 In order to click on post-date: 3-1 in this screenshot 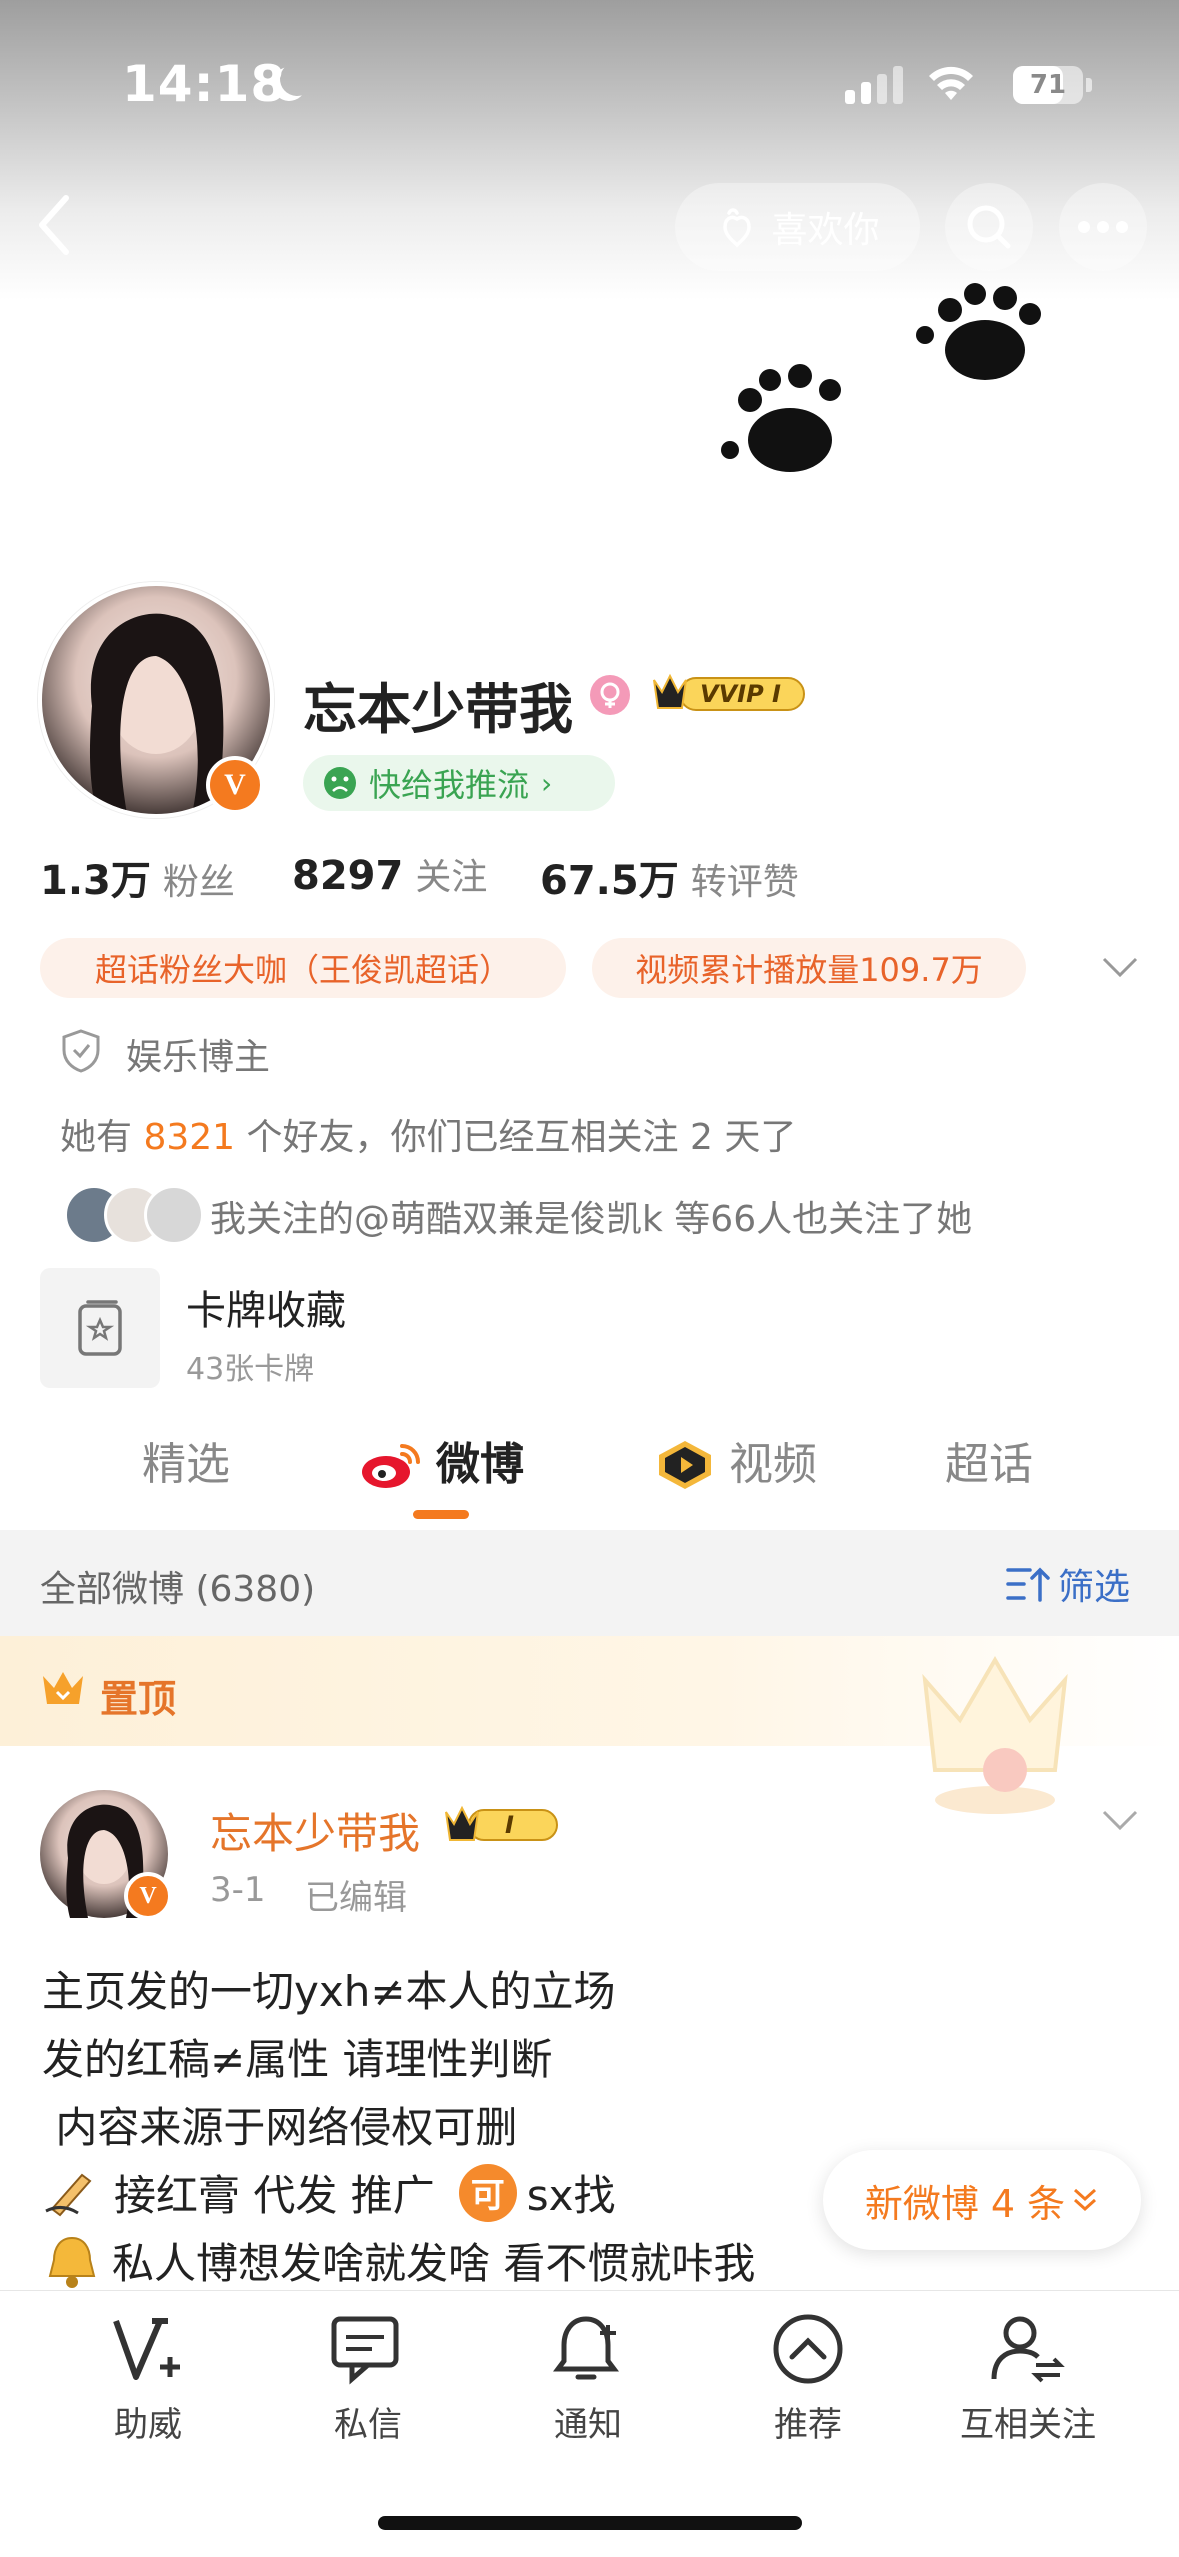, I will do `click(238, 1890)`.